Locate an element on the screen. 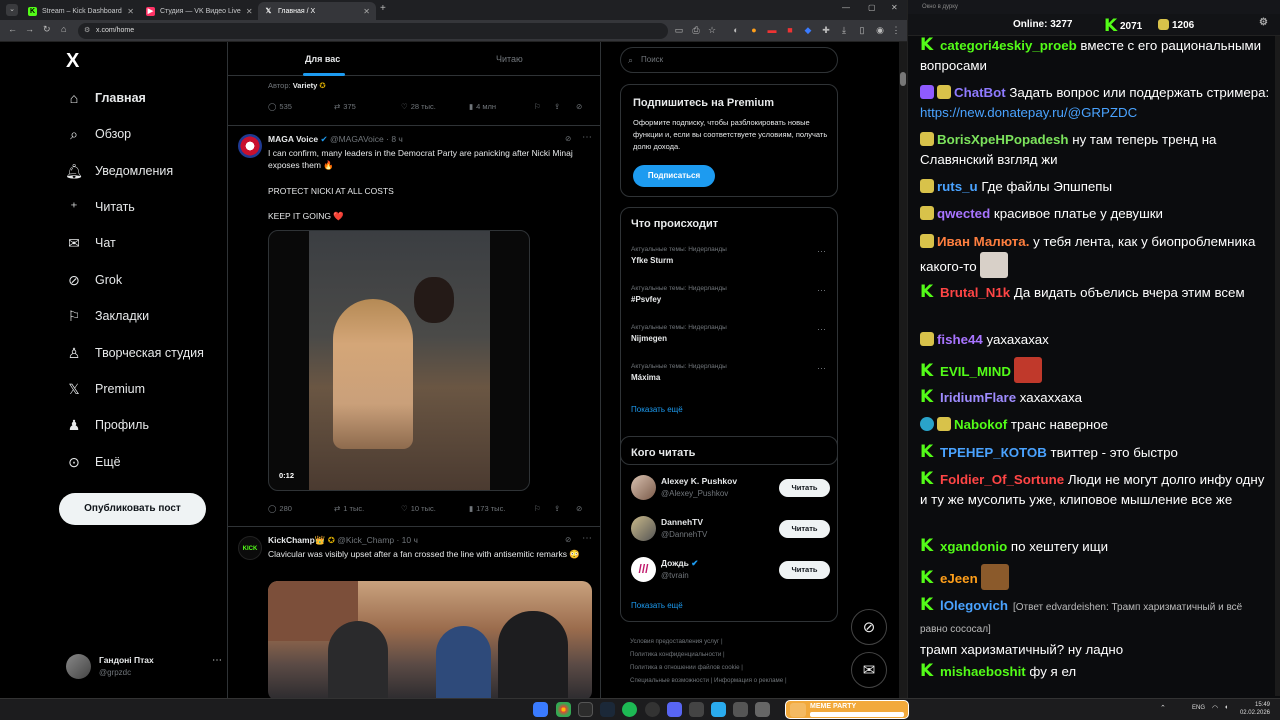  download-icon: ⤓ is located at coordinates (844, 30).